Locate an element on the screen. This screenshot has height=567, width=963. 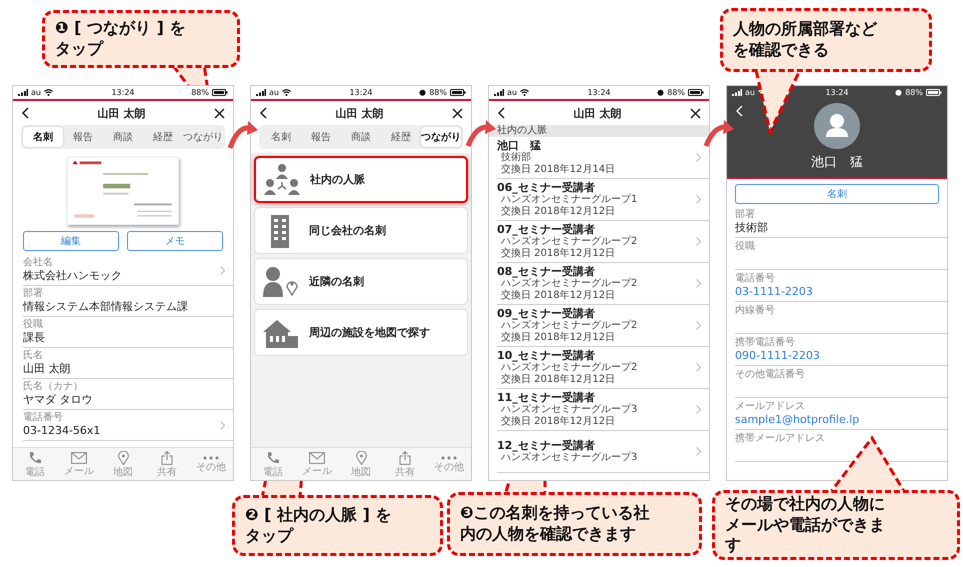
menu-item: 周辺の施設を地図で探す is located at coordinates (361, 332).